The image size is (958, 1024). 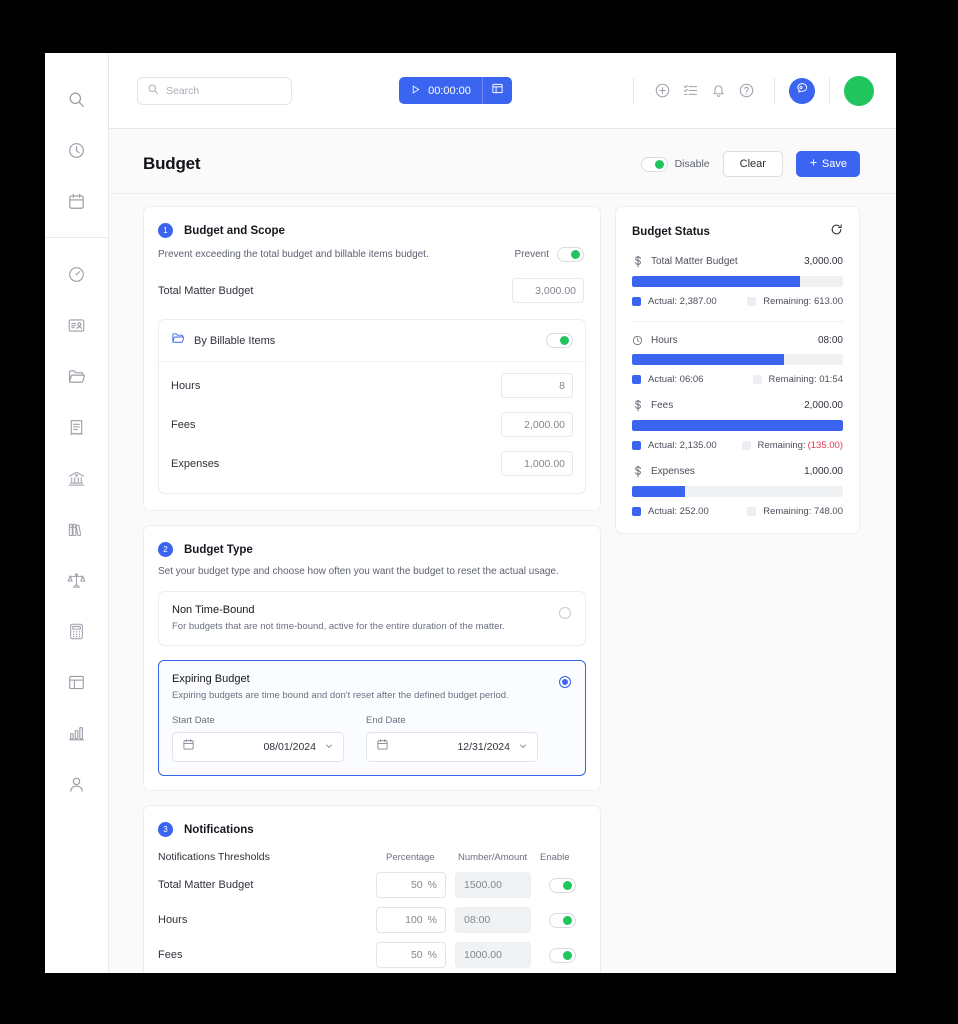 I want to click on notif-hours-toggle, so click(x=562, y=920).